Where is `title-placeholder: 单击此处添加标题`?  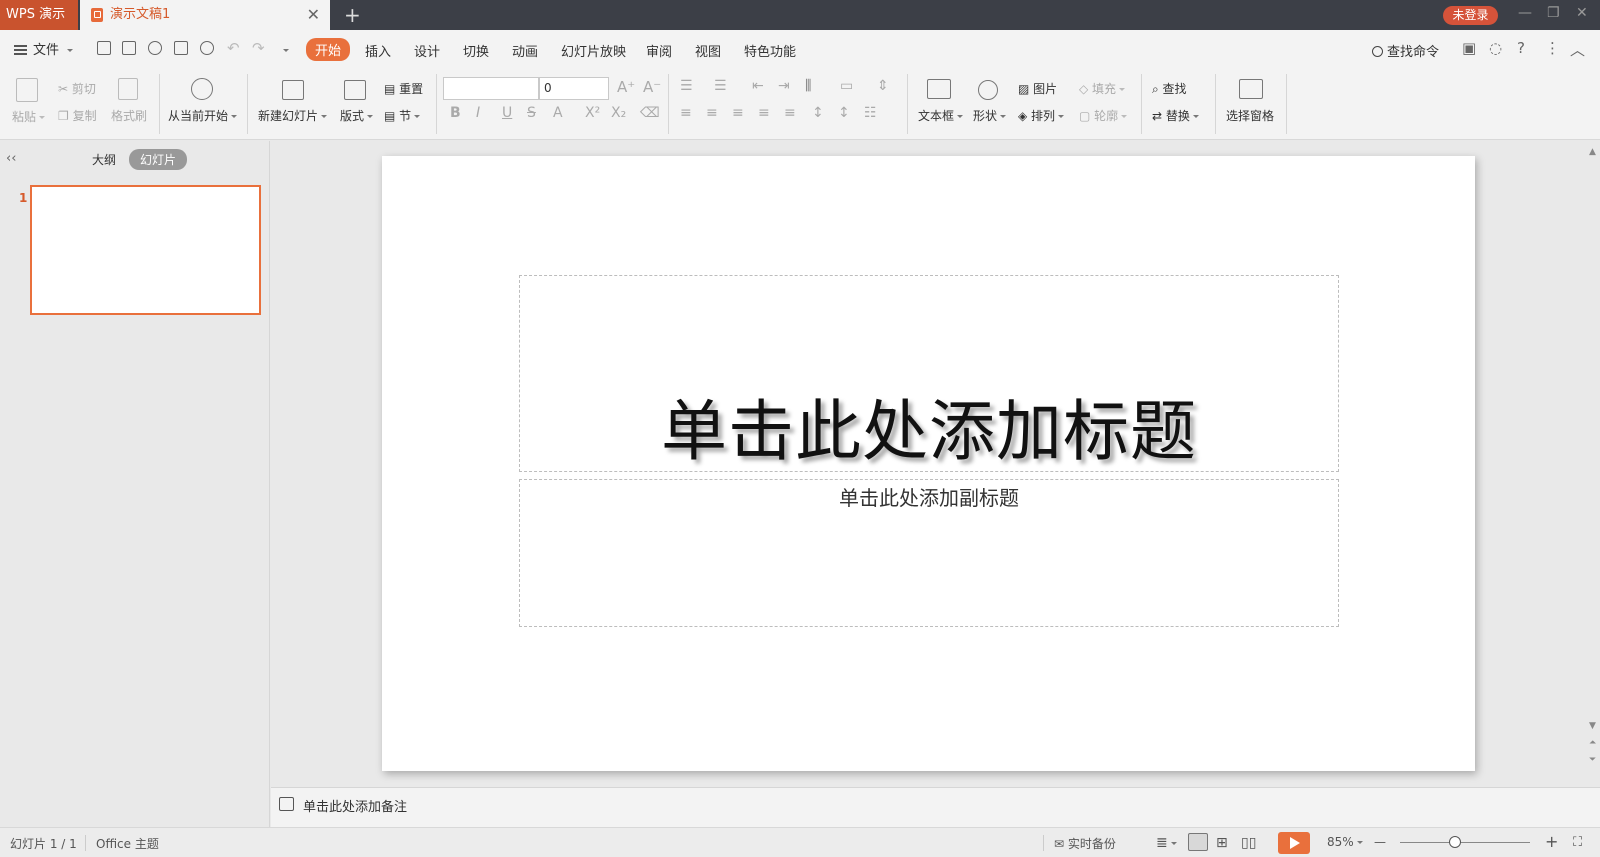 title-placeholder: 单击此处添加标题 is located at coordinates (929, 373).